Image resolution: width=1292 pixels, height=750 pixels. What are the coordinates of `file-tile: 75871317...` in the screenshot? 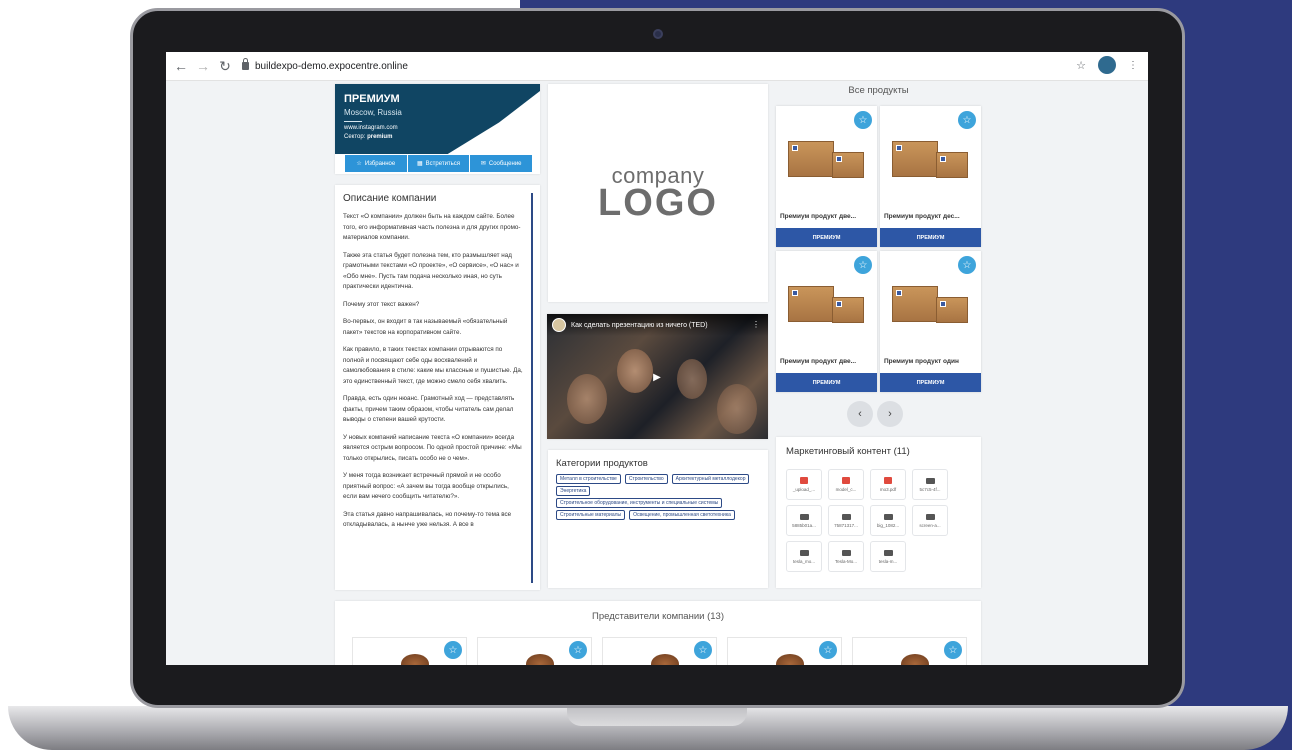 It's located at (846, 520).